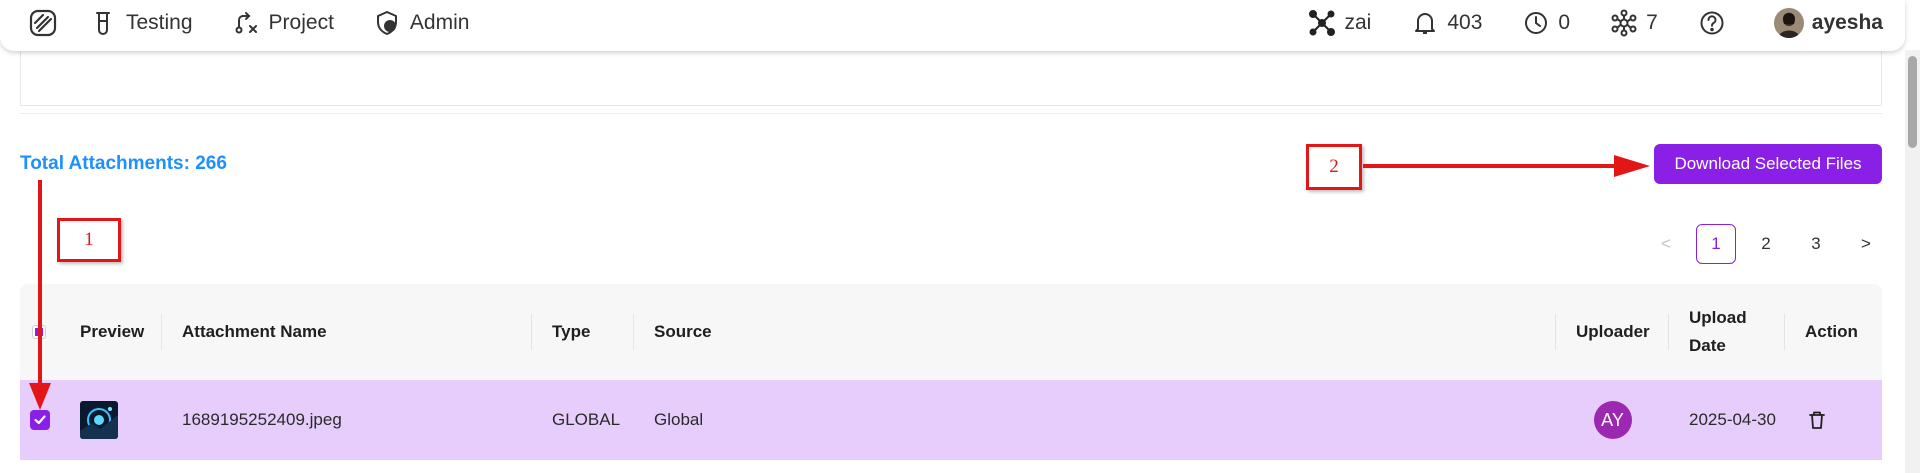  What do you see at coordinates (346, 332) in the screenshot?
I see `header-attachment-name: Attachment Name` at bounding box center [346, 332].